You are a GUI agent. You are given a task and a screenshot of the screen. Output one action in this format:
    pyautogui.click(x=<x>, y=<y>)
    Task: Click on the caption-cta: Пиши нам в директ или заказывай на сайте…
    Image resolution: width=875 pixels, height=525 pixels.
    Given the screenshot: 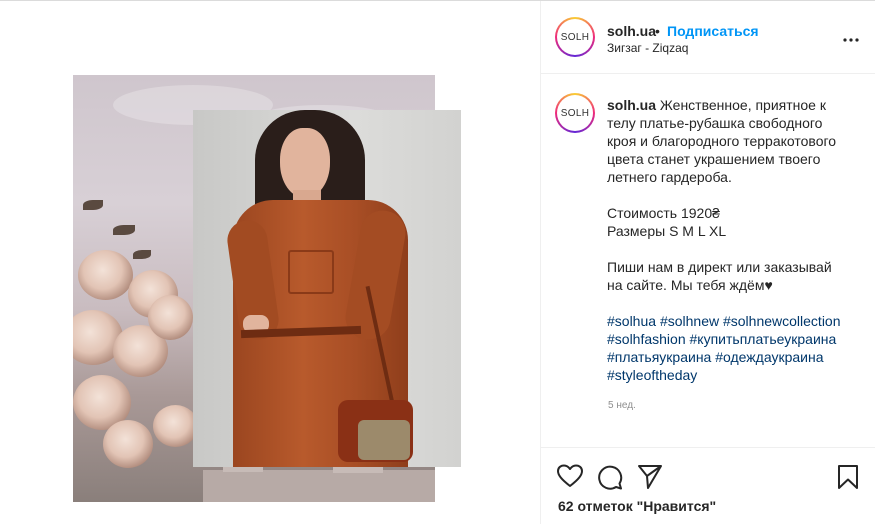 What is the action you would take?
    pyautogui.click(x=719, y=276)
    